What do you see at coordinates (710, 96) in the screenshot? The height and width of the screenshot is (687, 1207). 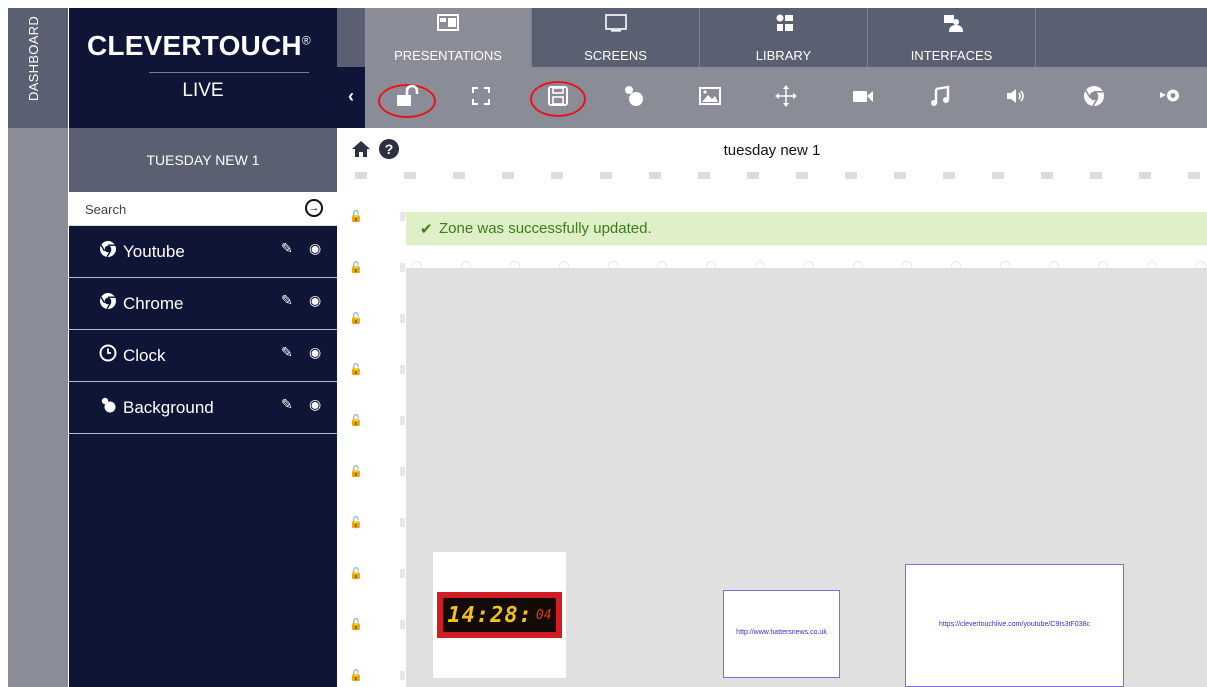 I see `image-icon` at bounding box center [710, 96].